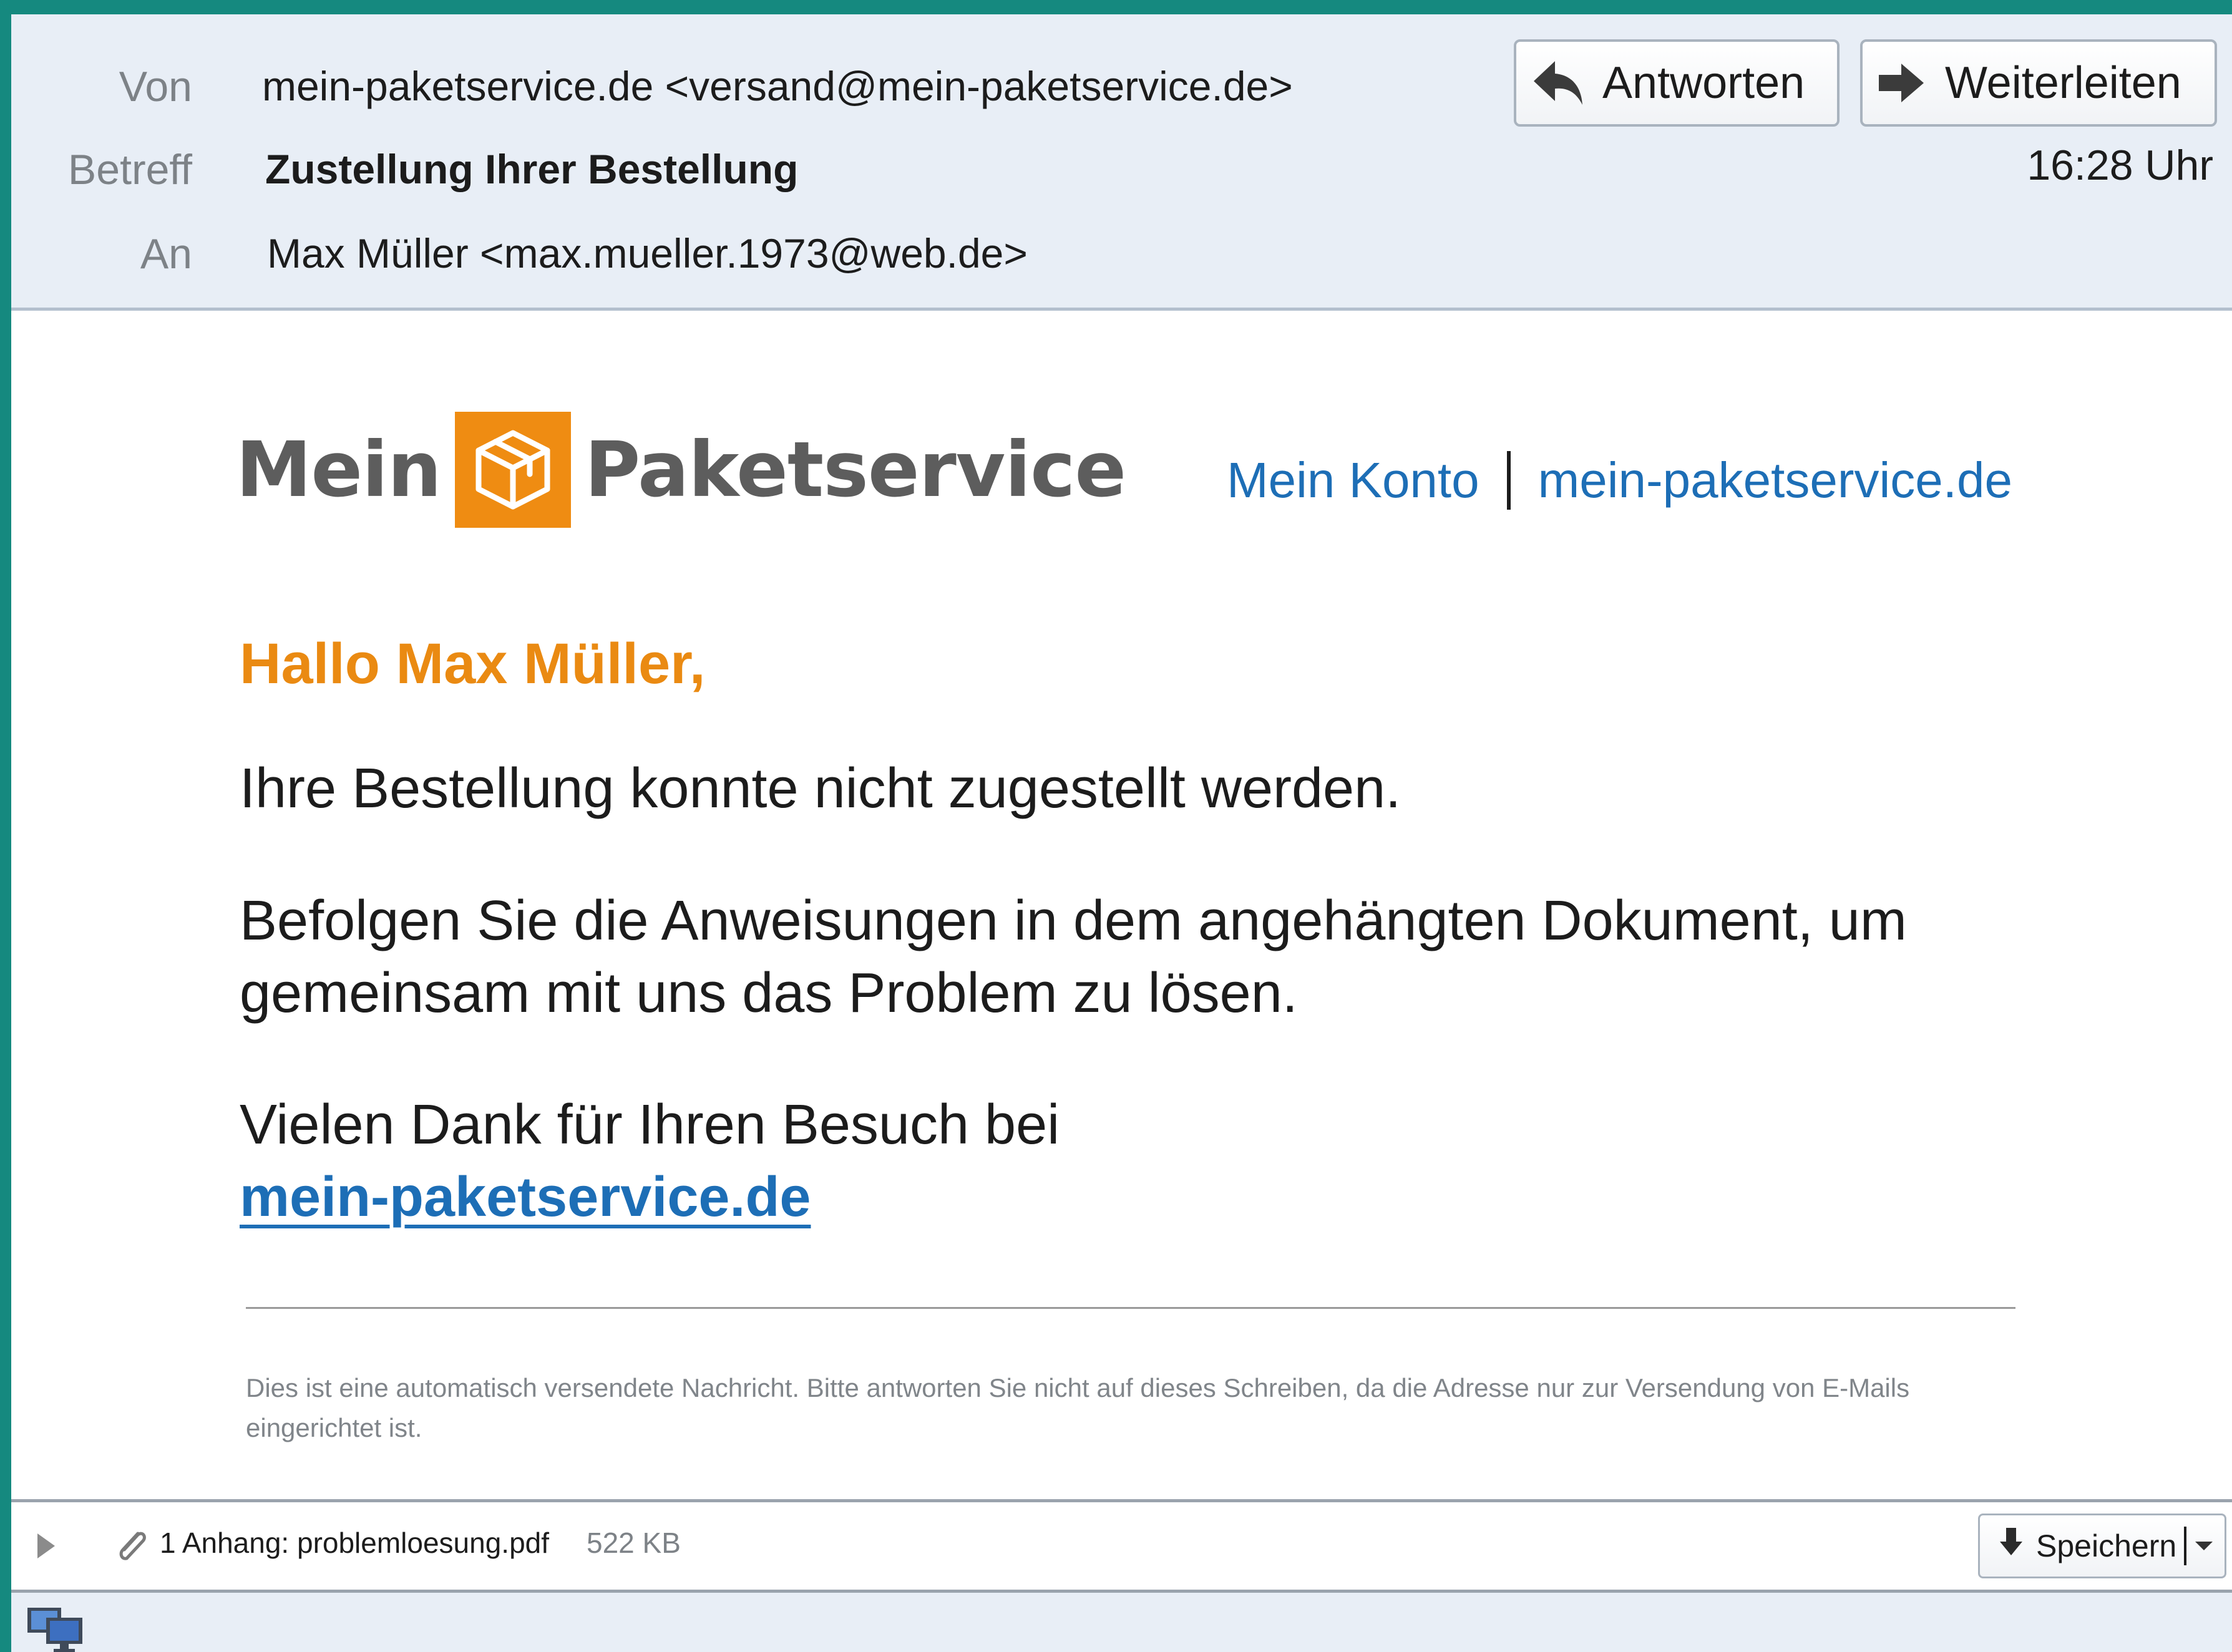 The width and height of the screenshot is (2232, 1652). What do you see at coordinates (532, 169) in the screenshot?
I see `subject-value: Zustellung Ihrer Bestellung` at bounding box center [532, 169].